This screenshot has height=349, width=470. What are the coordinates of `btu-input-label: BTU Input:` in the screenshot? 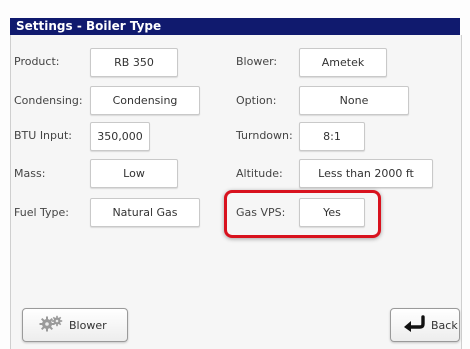 It's located at (43, 135).